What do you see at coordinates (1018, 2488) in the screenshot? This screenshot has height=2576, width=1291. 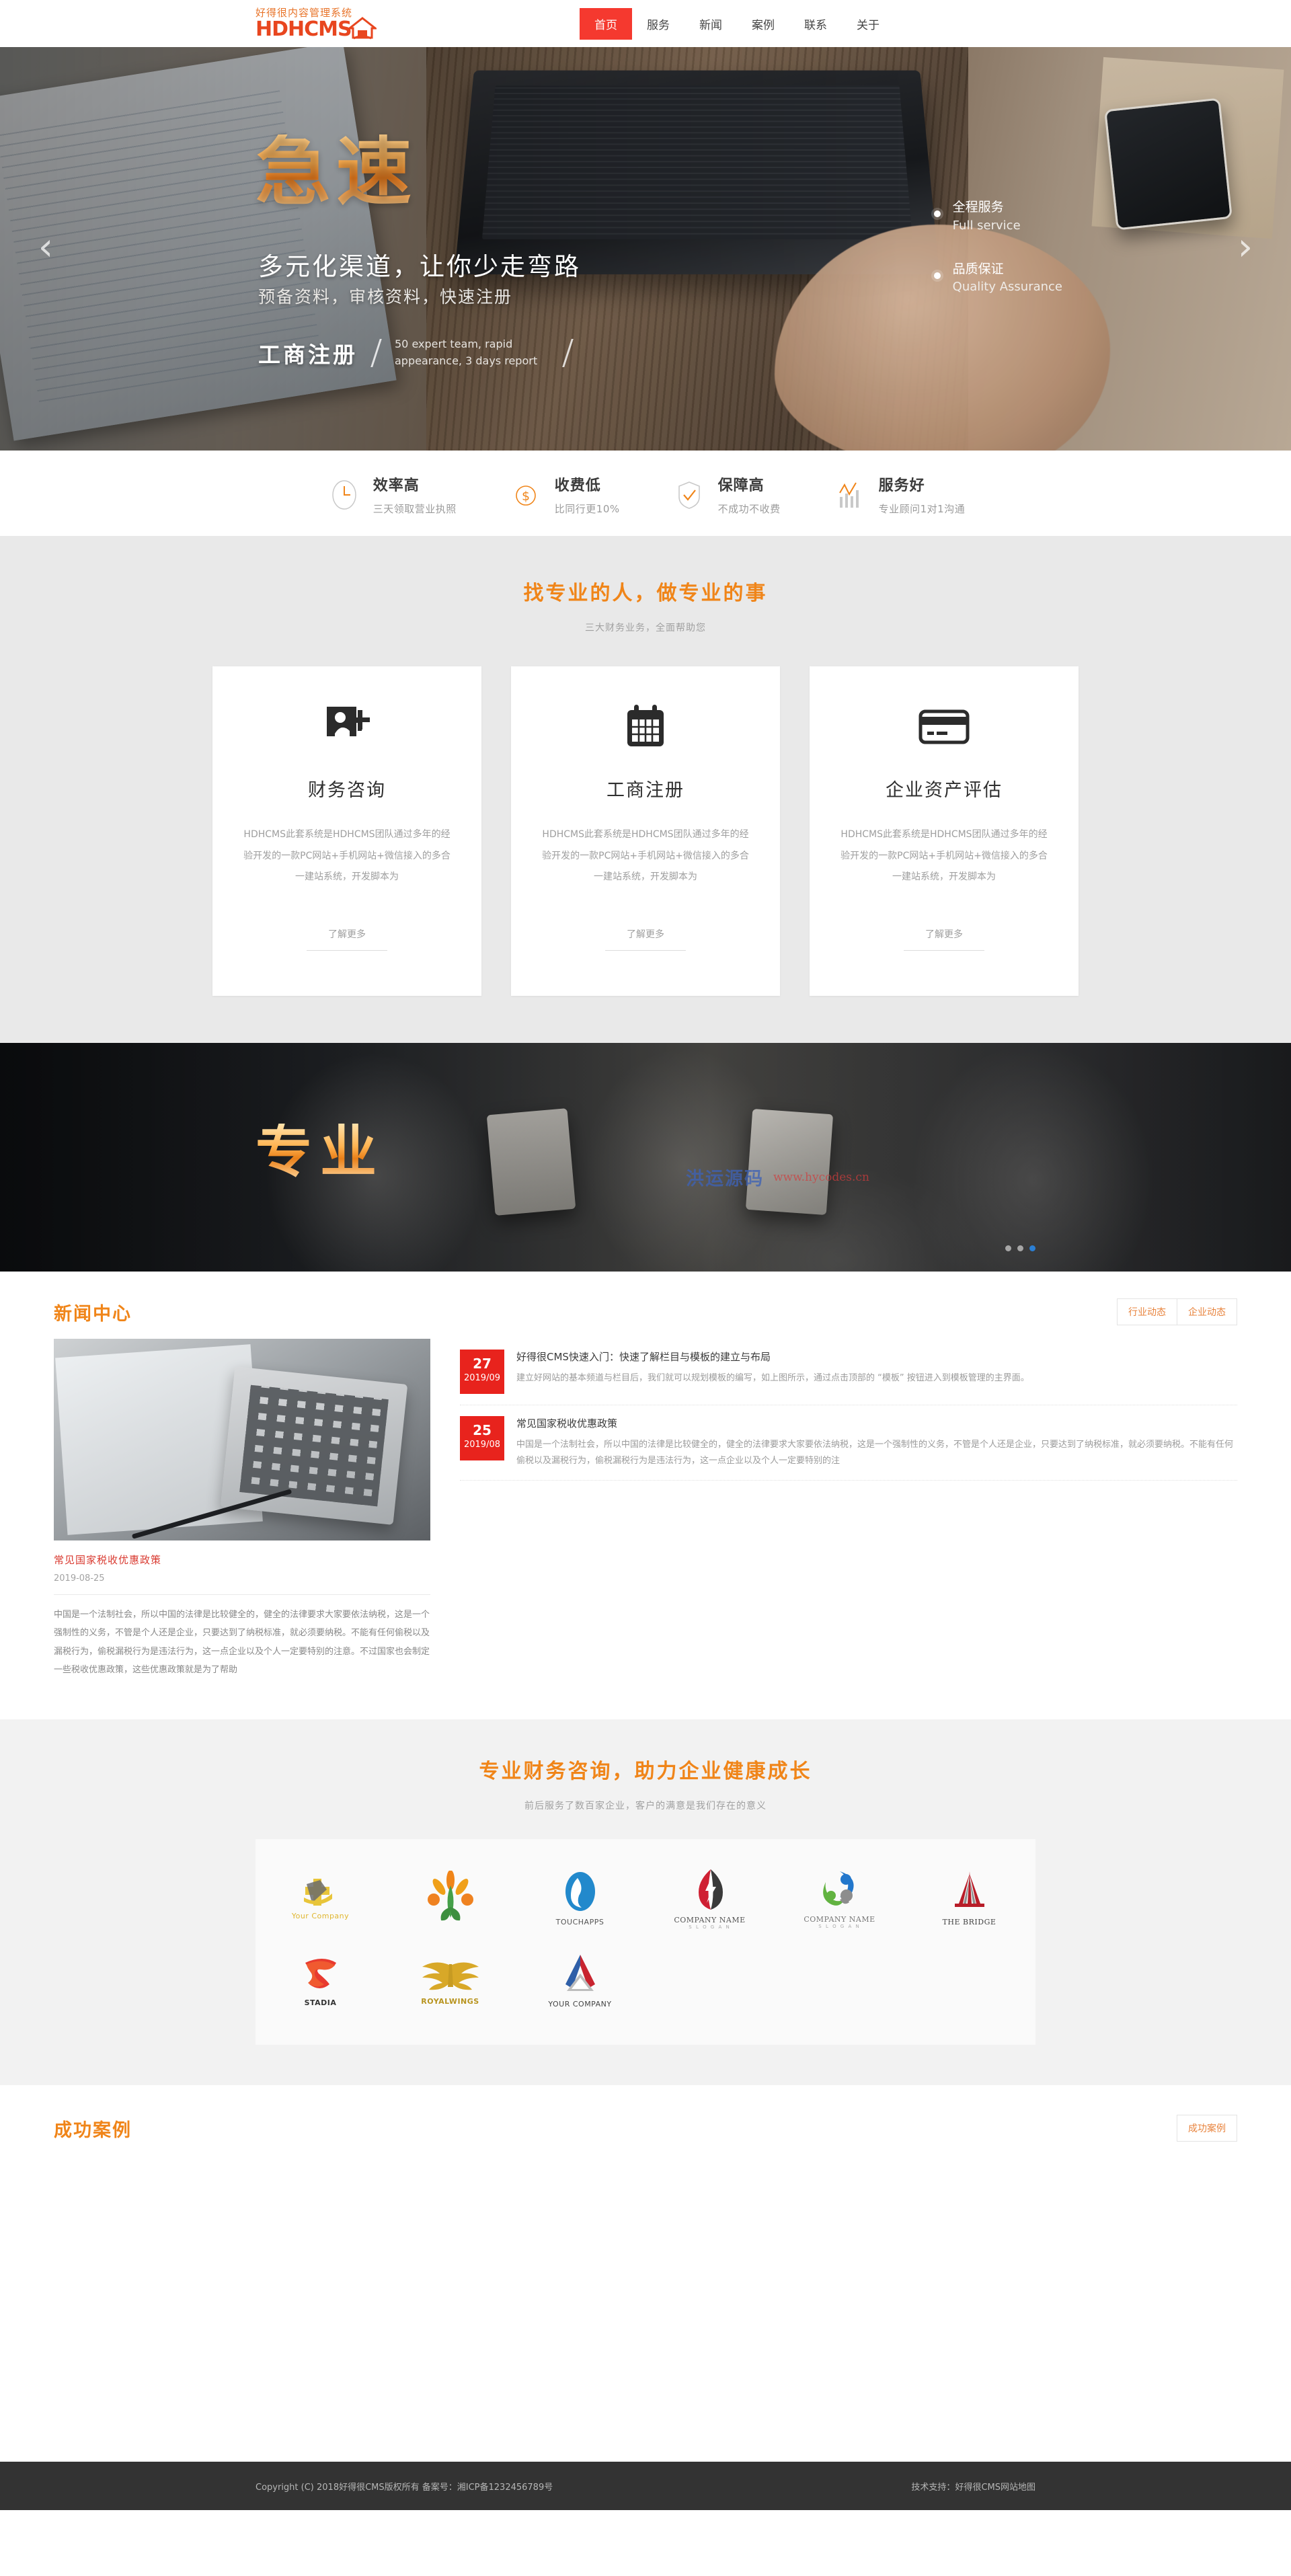 I see `footer-sitemap-link: 网站地图` at bounding box center [1018, 2488].